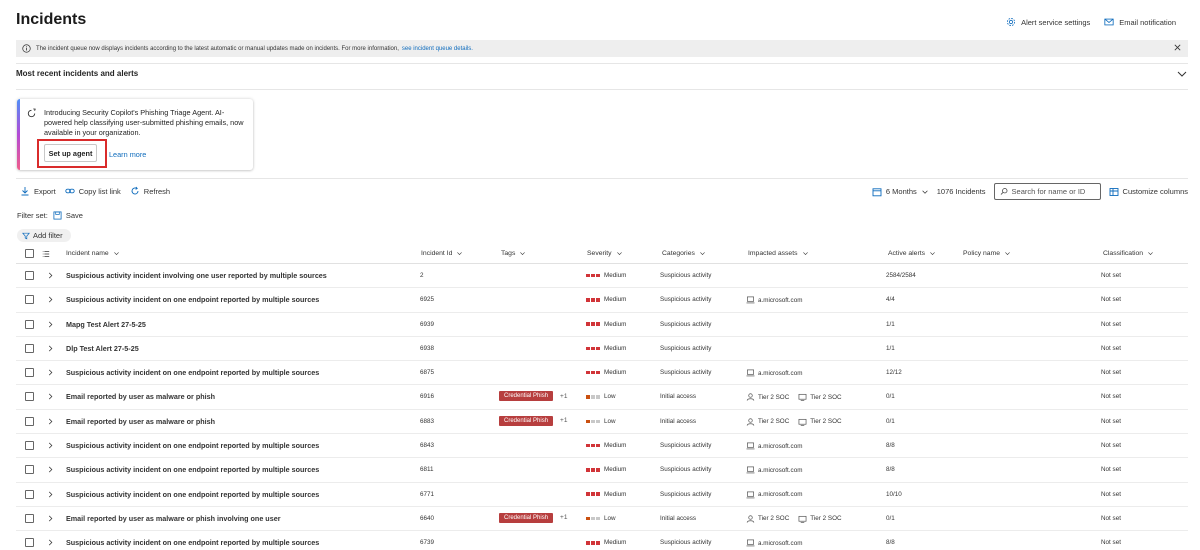 The width and height of the screenshot is (1200, 550). Describe the element at coordinates (25, 191) in the screenshot. I see `download-icon` at that location.